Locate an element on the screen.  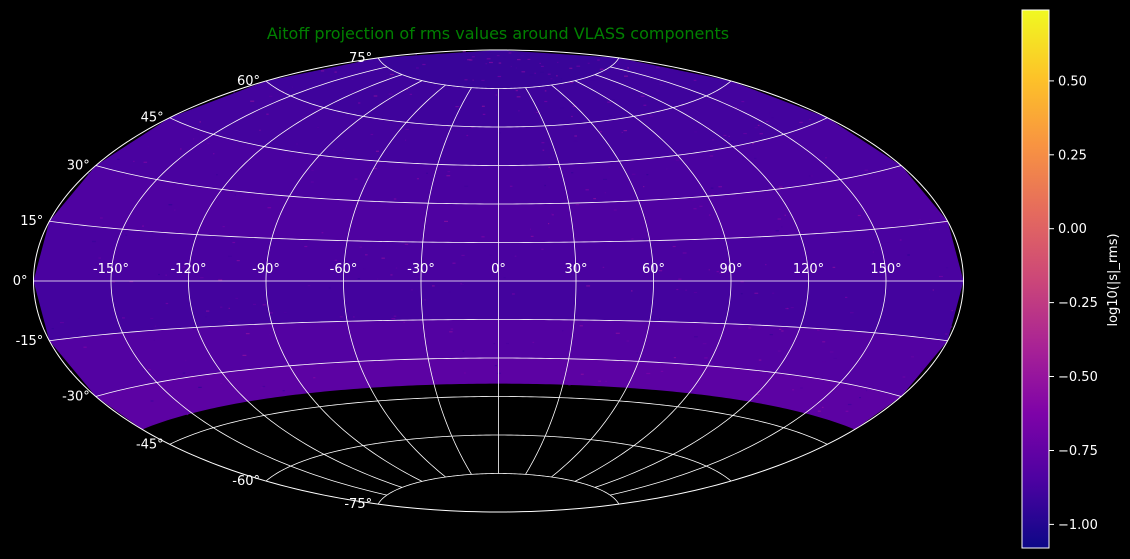
colorbar-tick-label: 0.25 is located at coordinates (1072, 155).